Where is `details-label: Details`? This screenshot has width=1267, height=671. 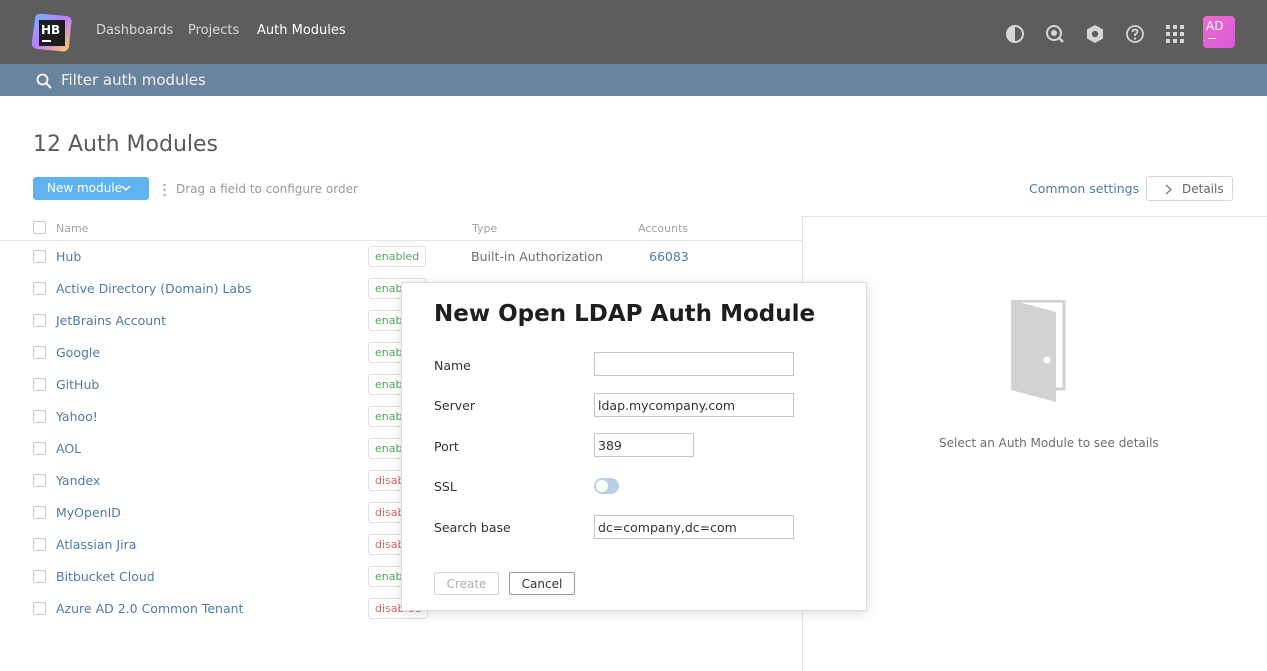 details-label: Details is located at coordinates (1203, 189).